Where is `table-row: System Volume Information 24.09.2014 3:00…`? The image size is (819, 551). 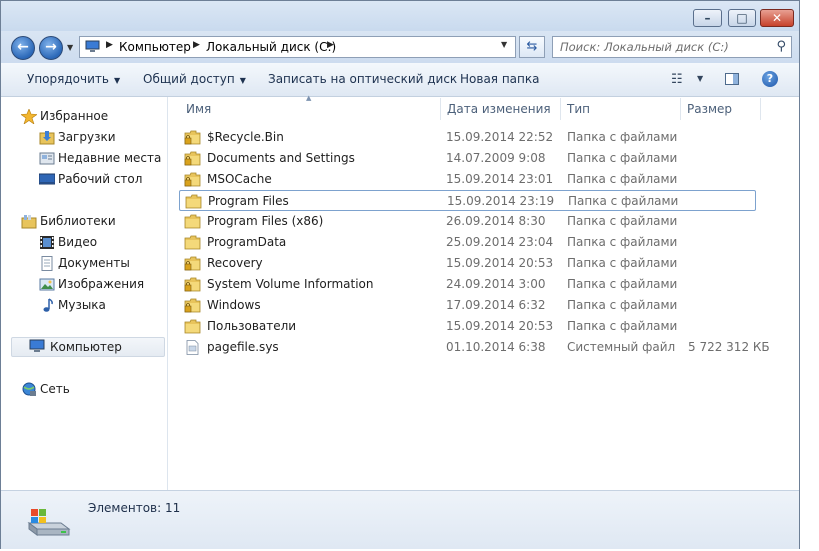 table-row: System Volume Information 24.09.2014 3:00… is located at coordinates (467, 284).